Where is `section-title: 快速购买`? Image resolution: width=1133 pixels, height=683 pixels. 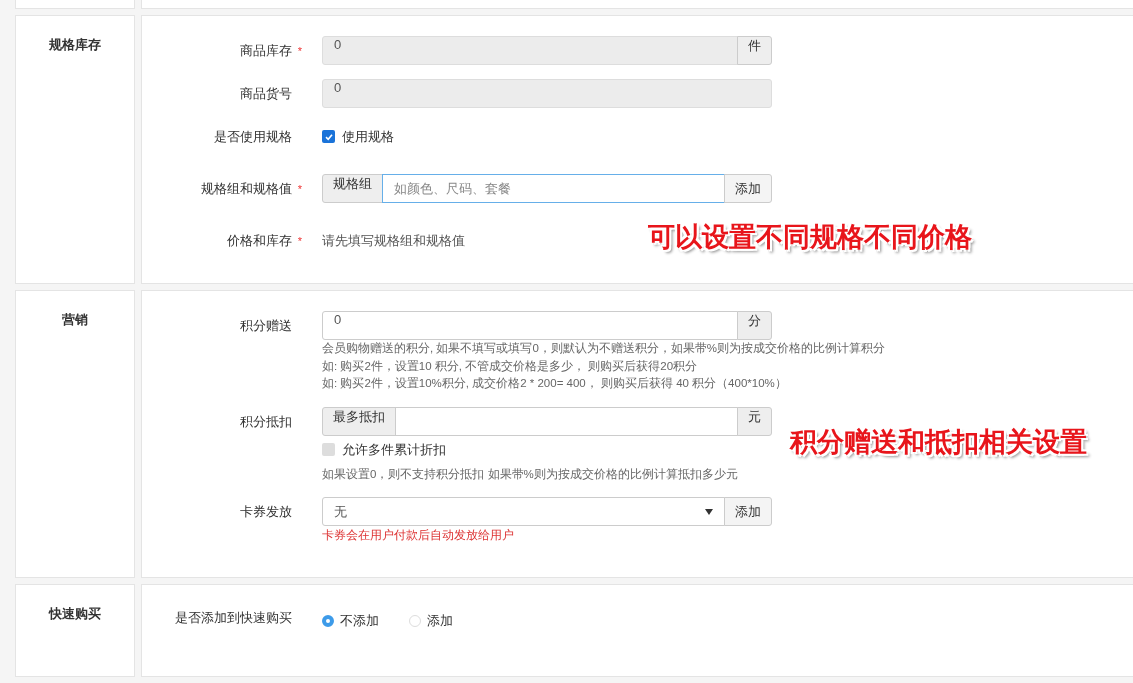
section-title: 快速购买 is located at coordinates (75, 613).